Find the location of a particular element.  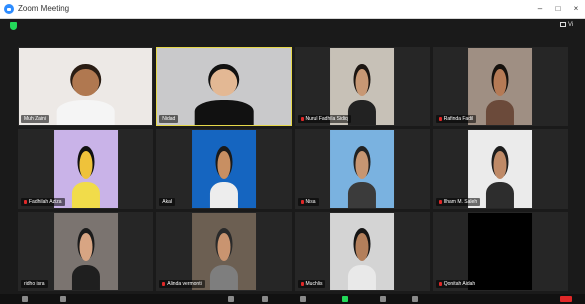

participant-name: ridho isra is located at coordinates (34, 284).